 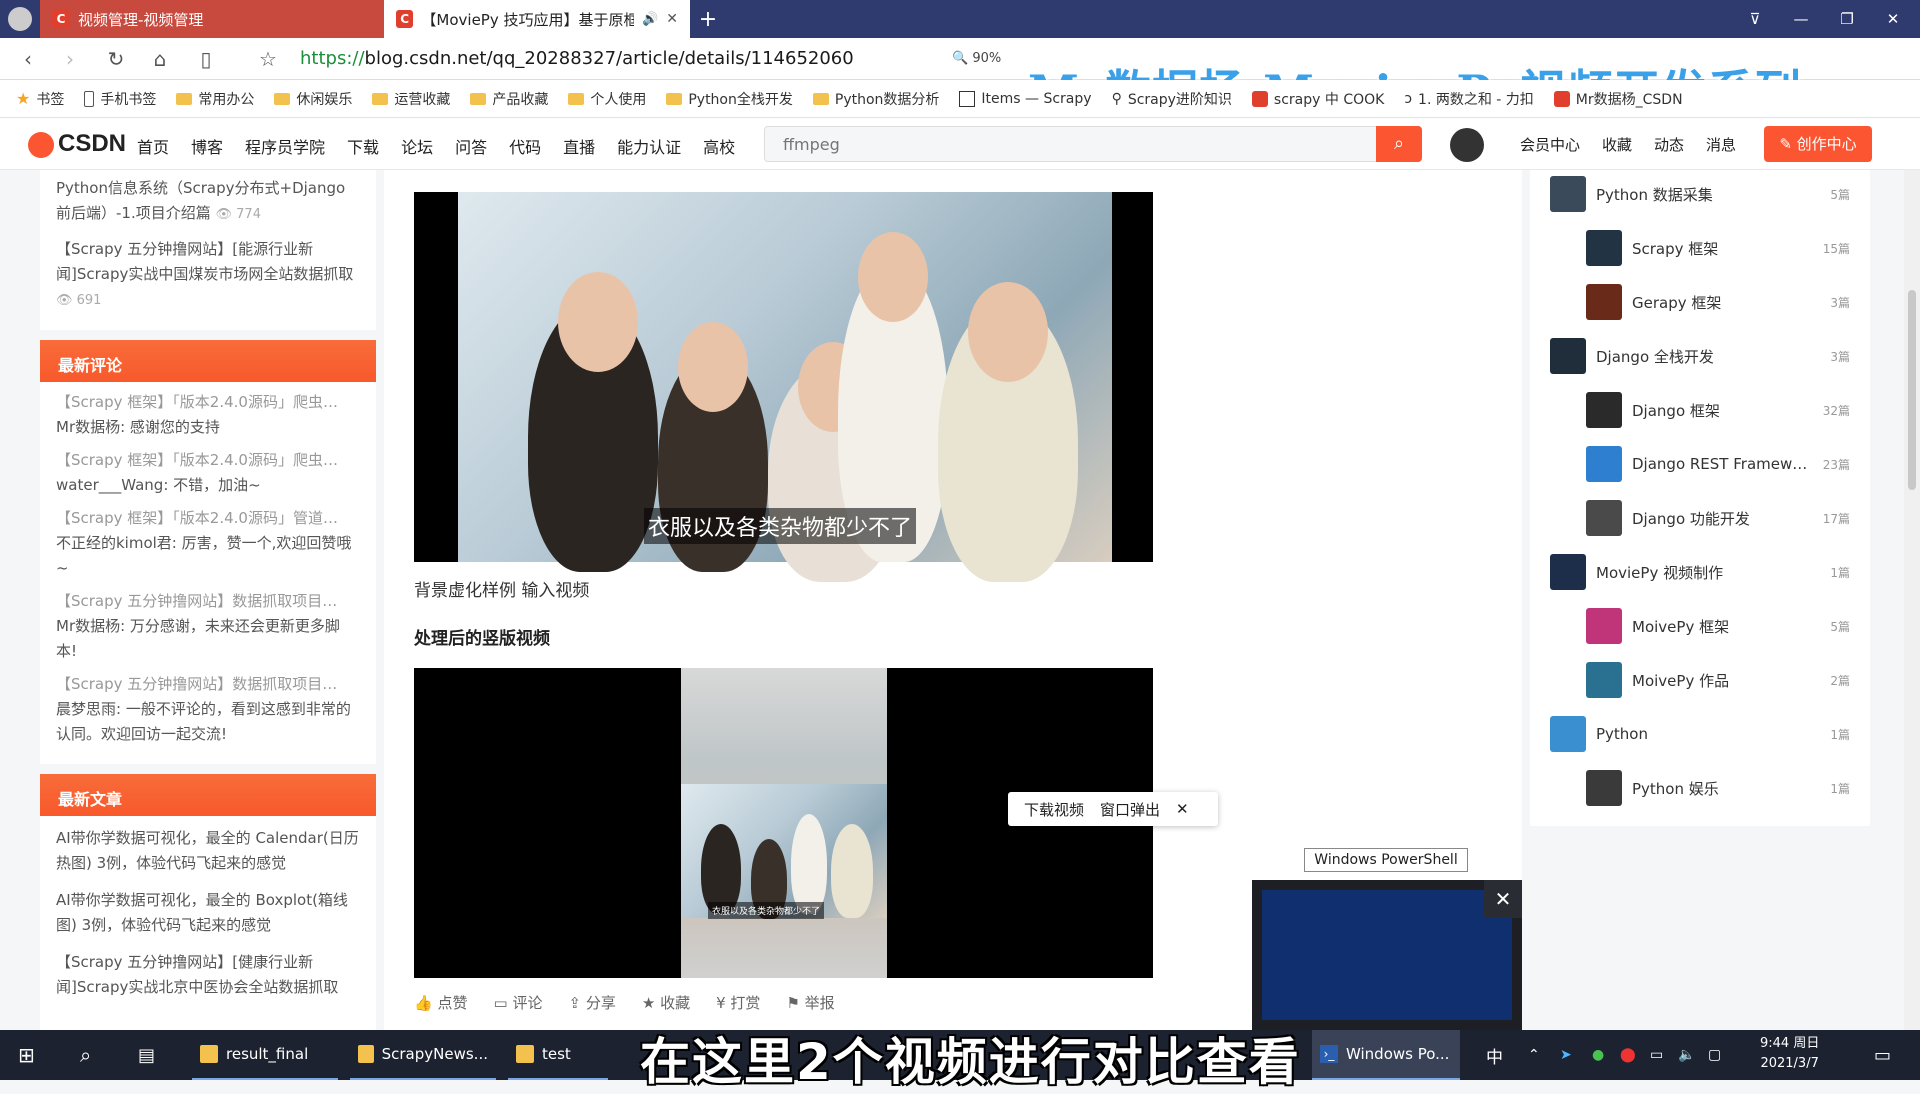 What do you see at coordinates (1700, 356) in the screenshot?
I see `category-item: Django 全栈开发 3篇` at bounding box center [1700, 356].